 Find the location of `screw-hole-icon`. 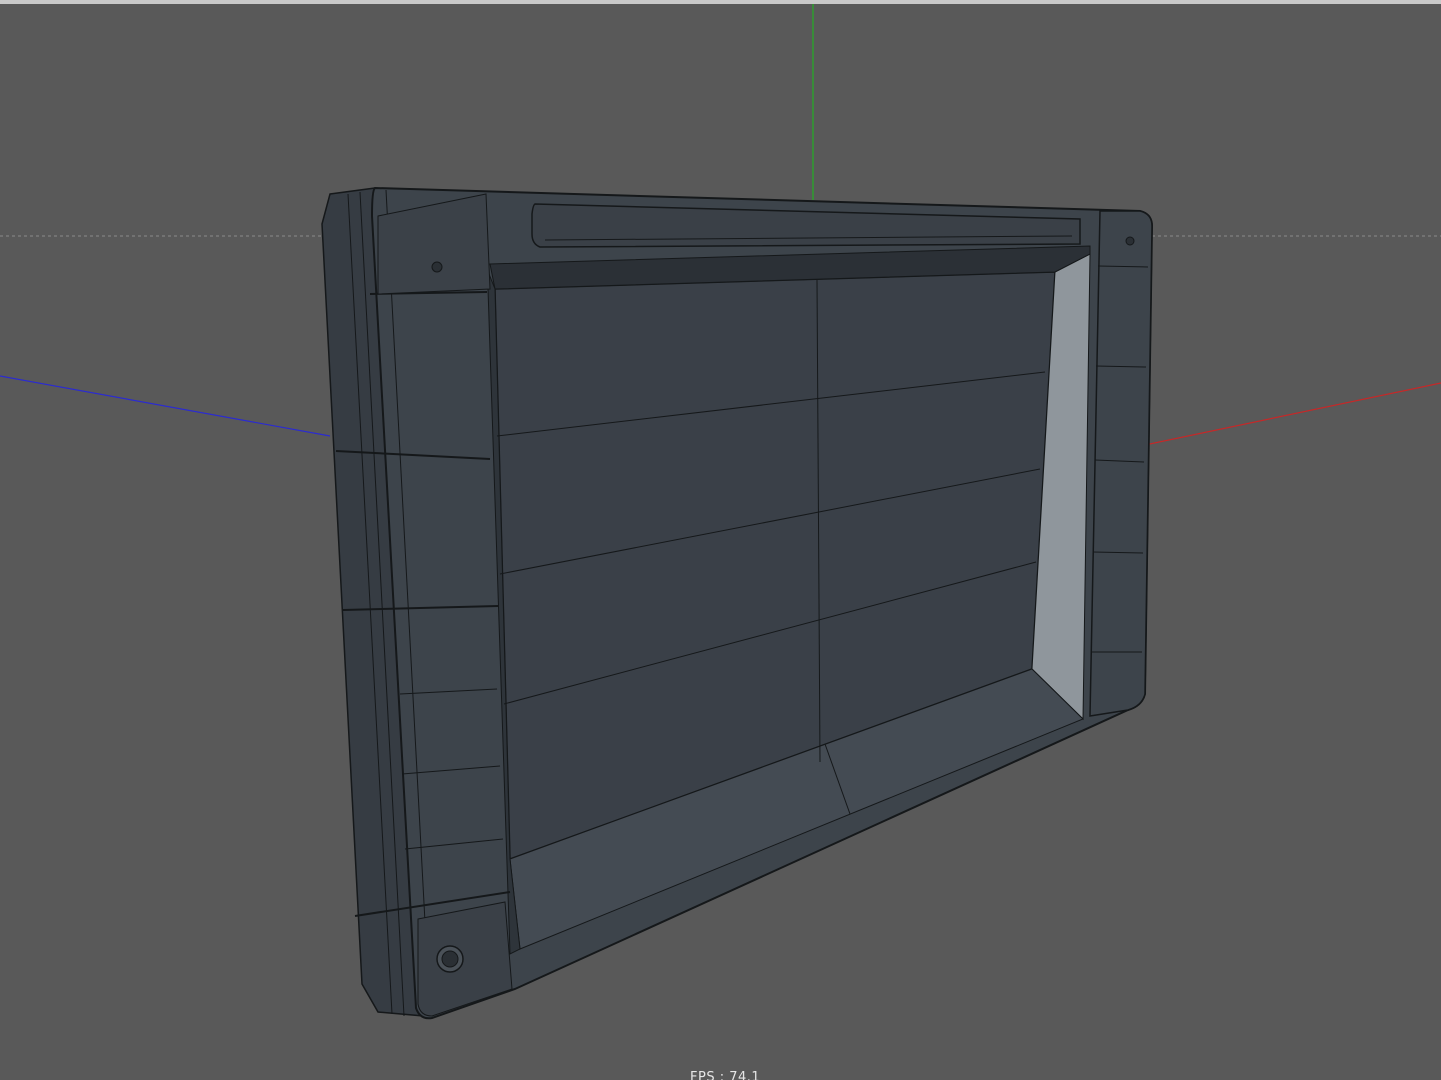

screw-hole-icon is located at coordinates (465, 959).